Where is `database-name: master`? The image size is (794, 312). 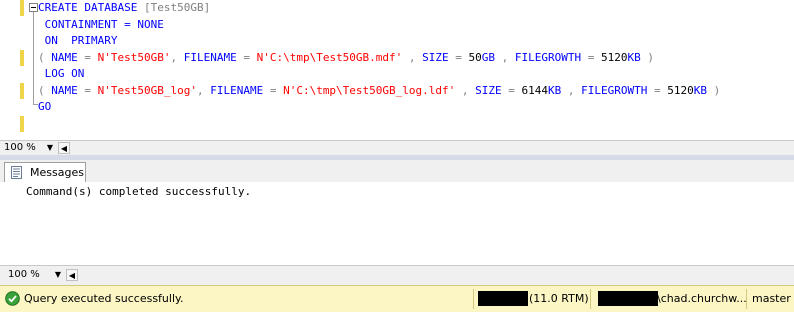 database-name: master is located at coordinates (771, 298).